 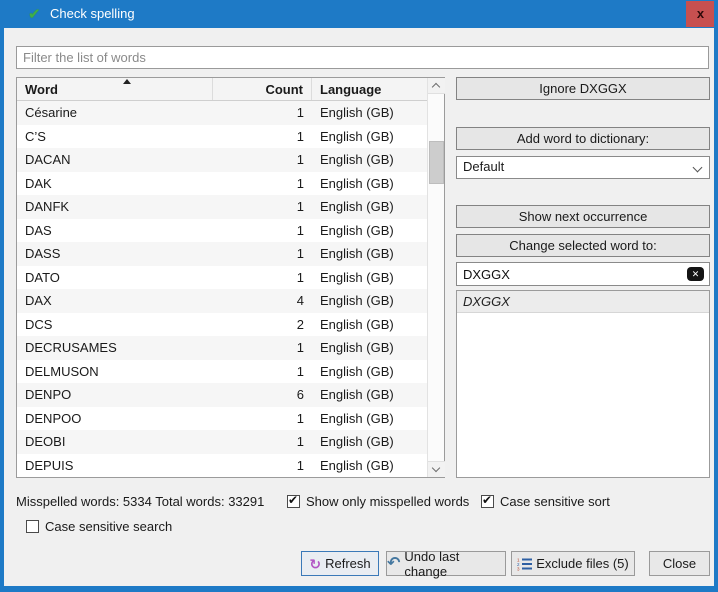 I want to click on table-row: DASS 1 English (GB), so click(x=222, y=254).